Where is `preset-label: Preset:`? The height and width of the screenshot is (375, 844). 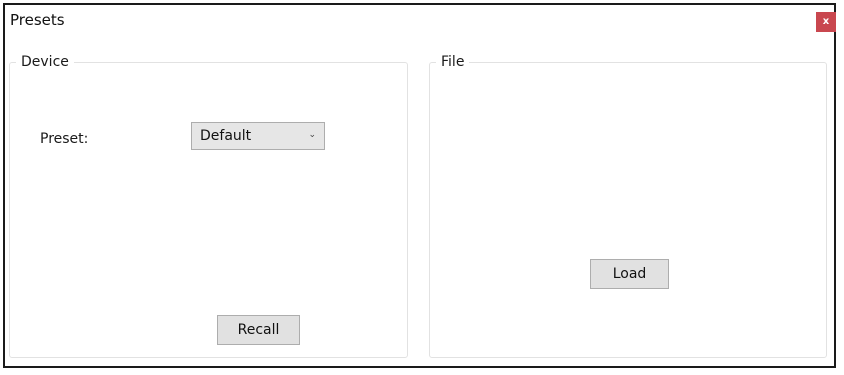
preset-label: Preset: is located at coordinates (64, 139).